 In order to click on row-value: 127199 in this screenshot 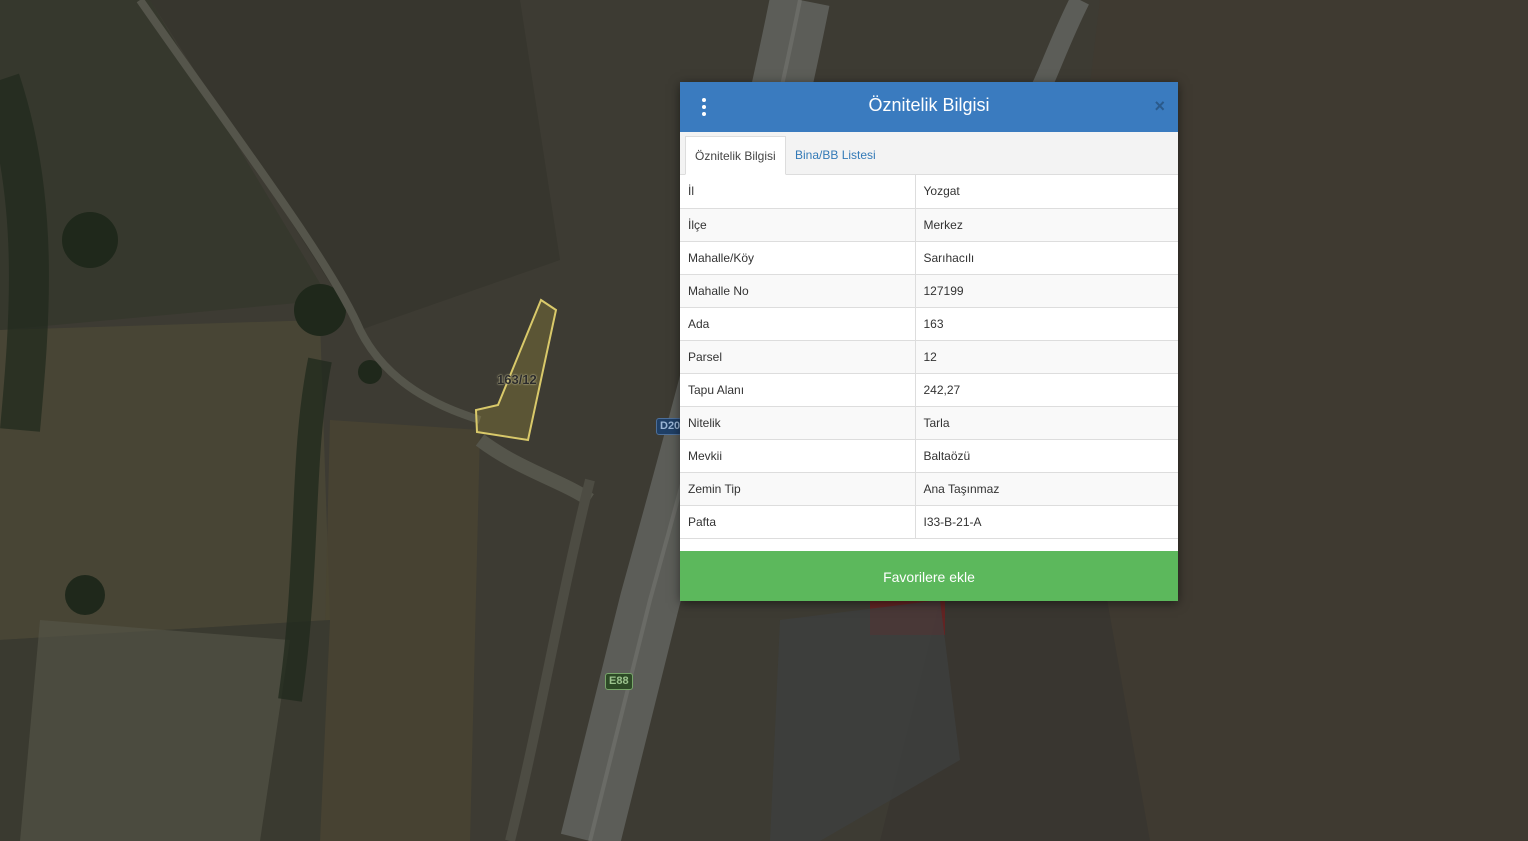, I will do `click(1046, 291)`.